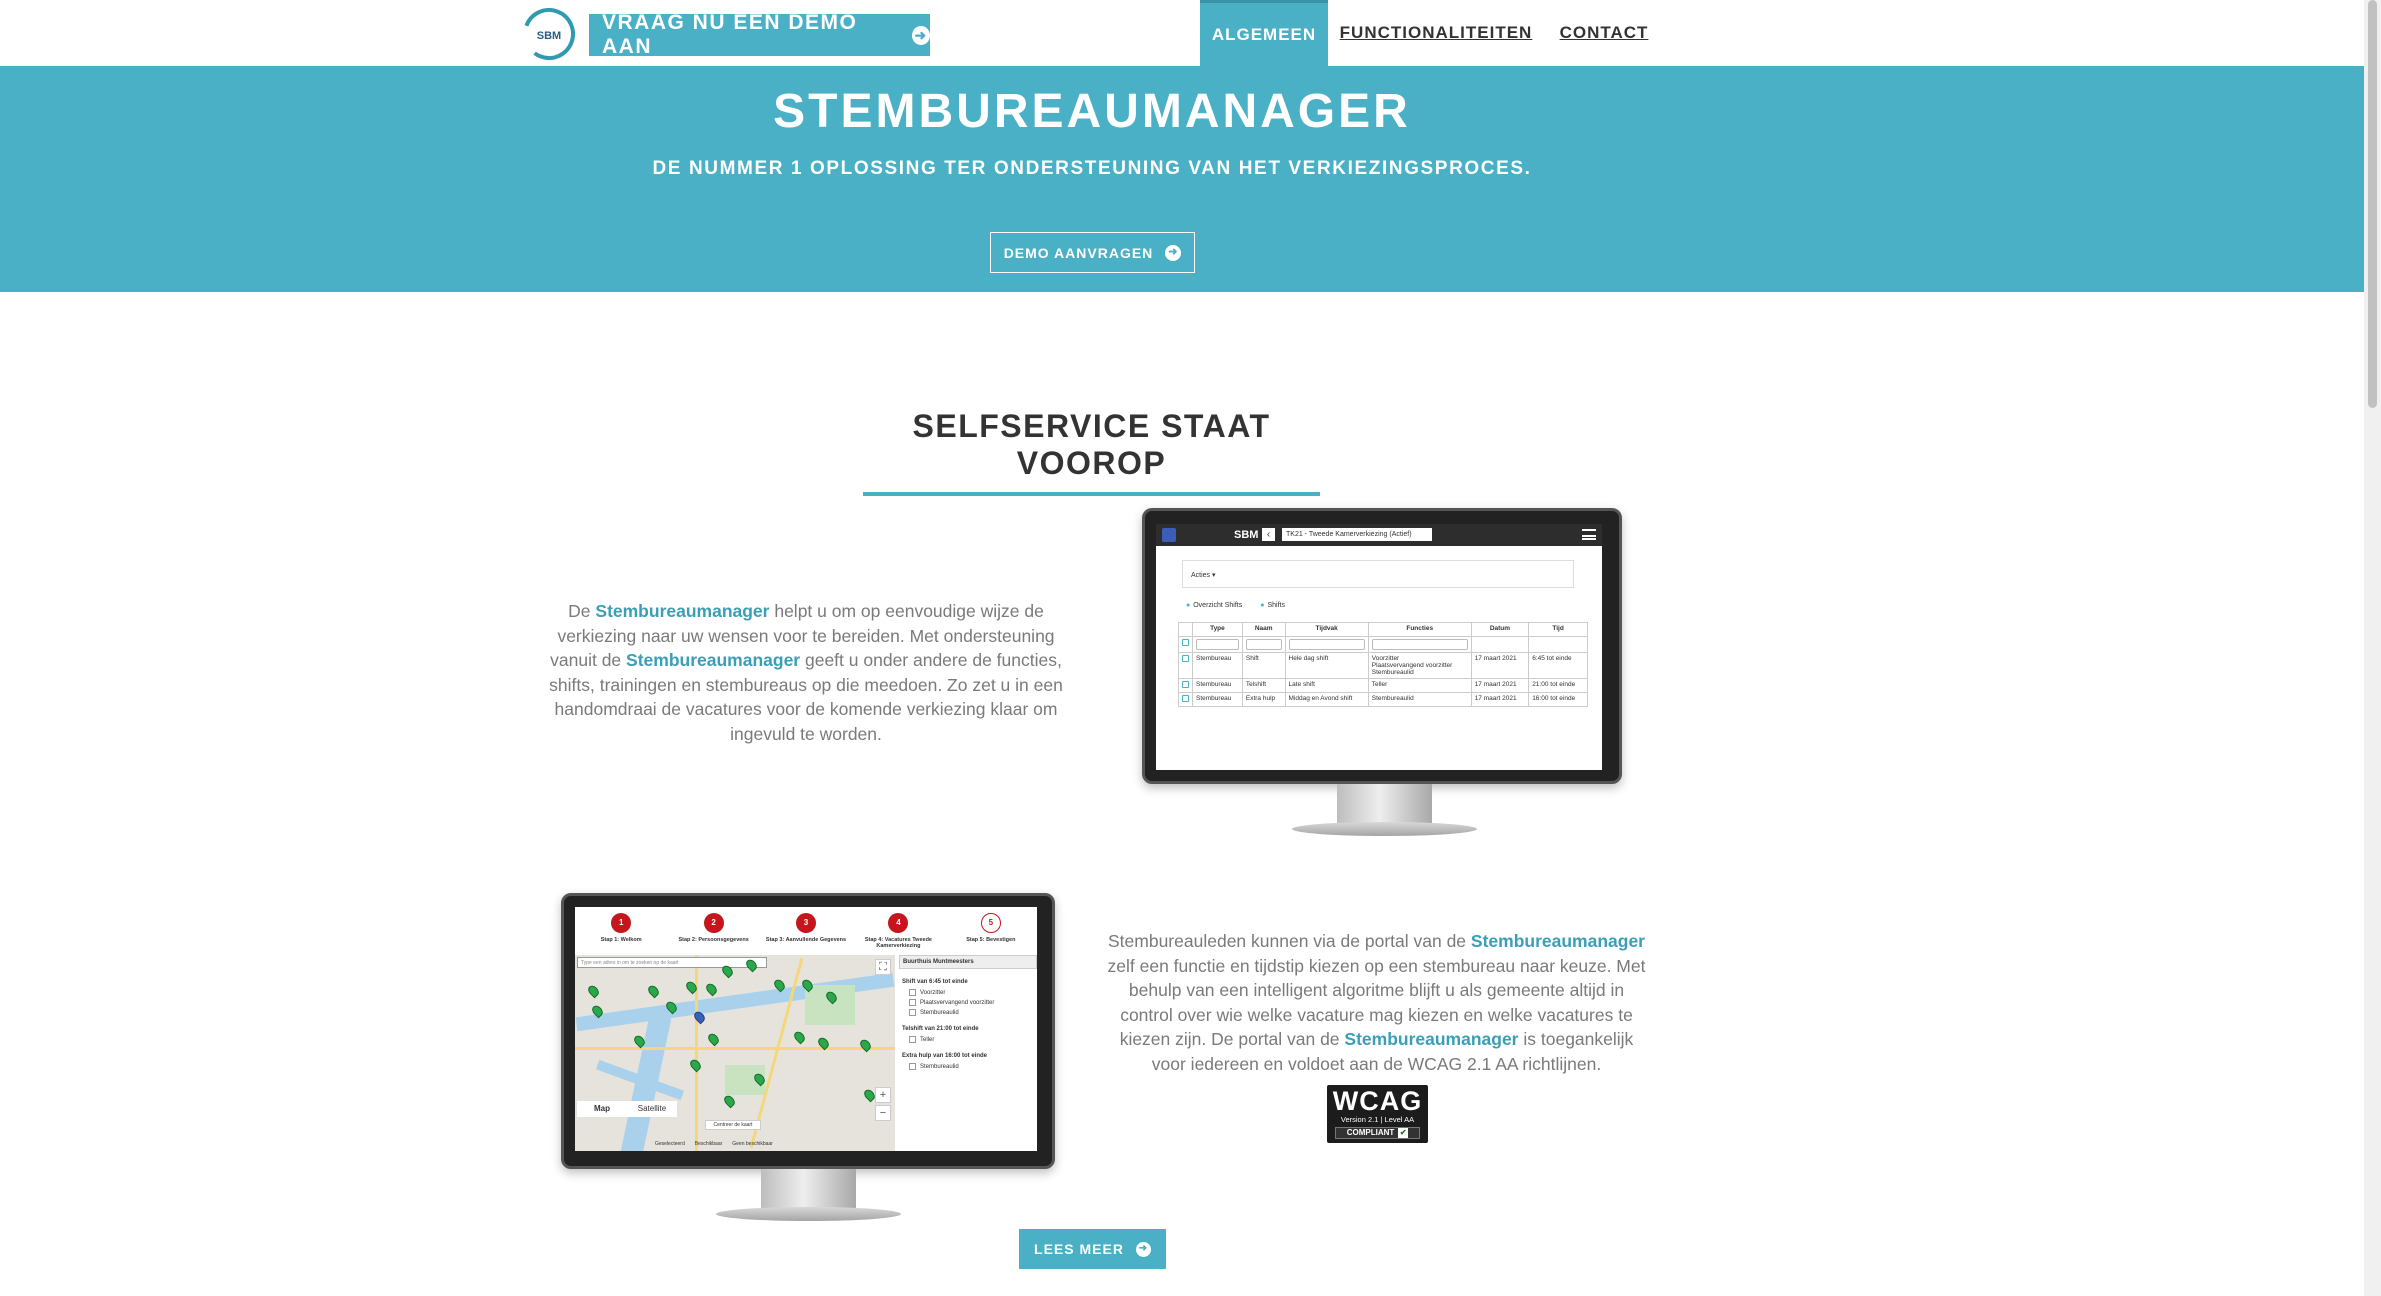 The width and height of the screenshot is (2381, 1296). Describe the element at coordinates (1263, 699) in the screenshot. I see `table-cell: Extra hulp` at that location.